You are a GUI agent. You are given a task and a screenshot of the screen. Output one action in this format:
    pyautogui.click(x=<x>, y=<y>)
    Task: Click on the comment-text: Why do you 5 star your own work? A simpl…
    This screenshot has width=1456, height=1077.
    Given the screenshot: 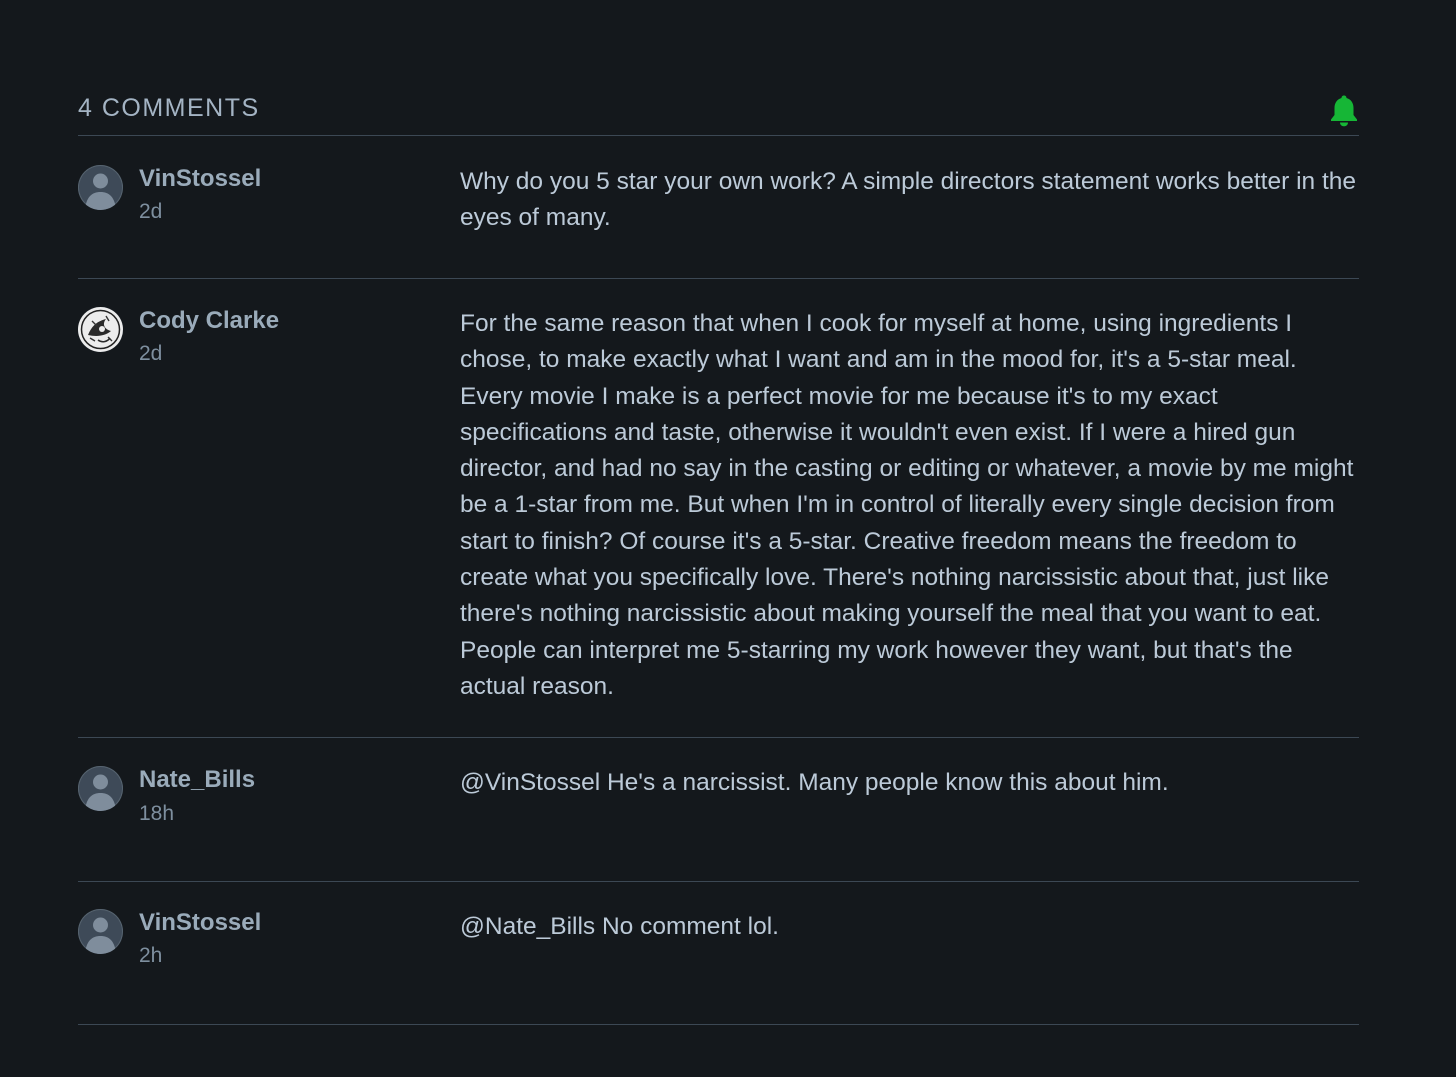 What is the action you would take?
    pyautogui.click(x=910, y=200)
    